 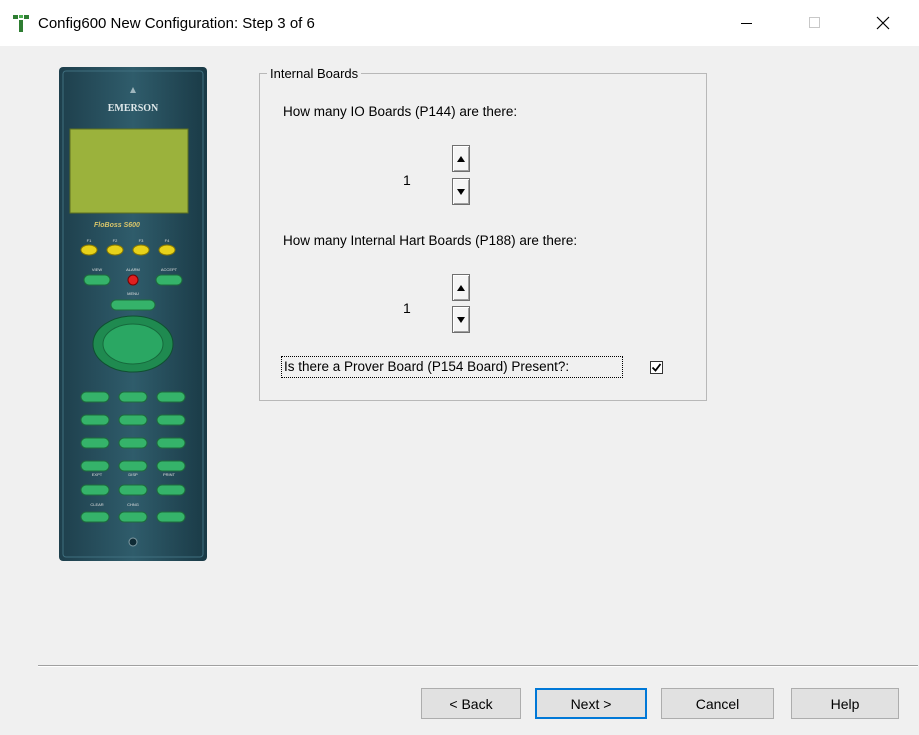 What do you see at coordinates (591, 703) in the screenshot?
I see `next-button: Next >` at bounding box center [591, 703].